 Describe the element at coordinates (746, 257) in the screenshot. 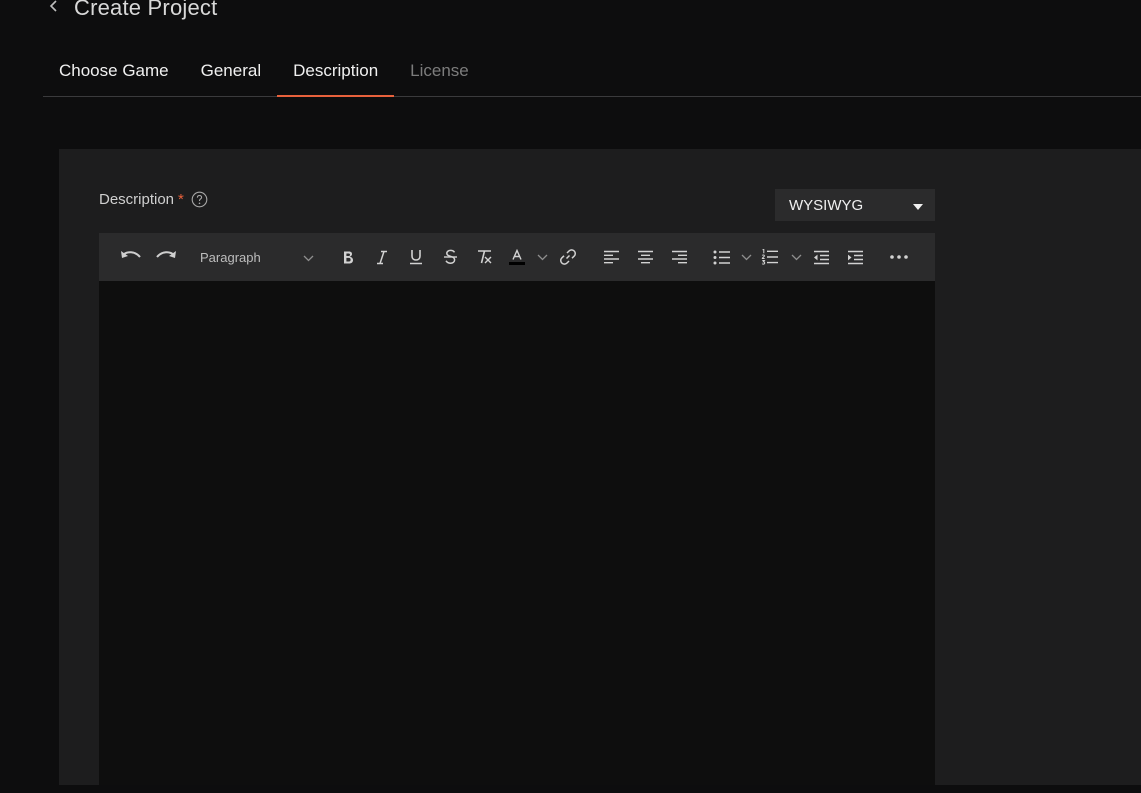

I see `bullet-list-dropdown-icon` at that location.